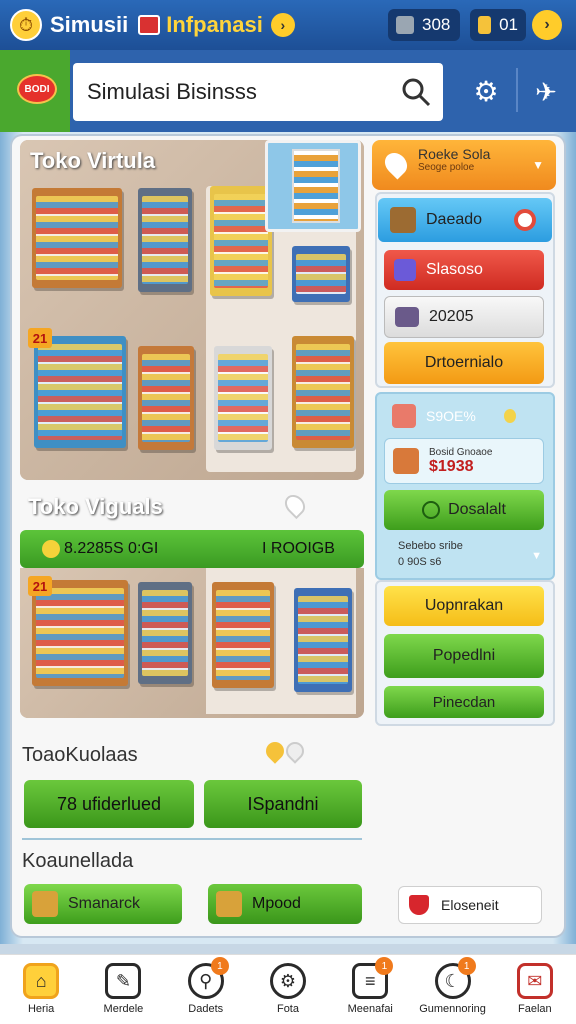 The image size is (576, 1024). I want to click on shield-icon, so click(419, 905).